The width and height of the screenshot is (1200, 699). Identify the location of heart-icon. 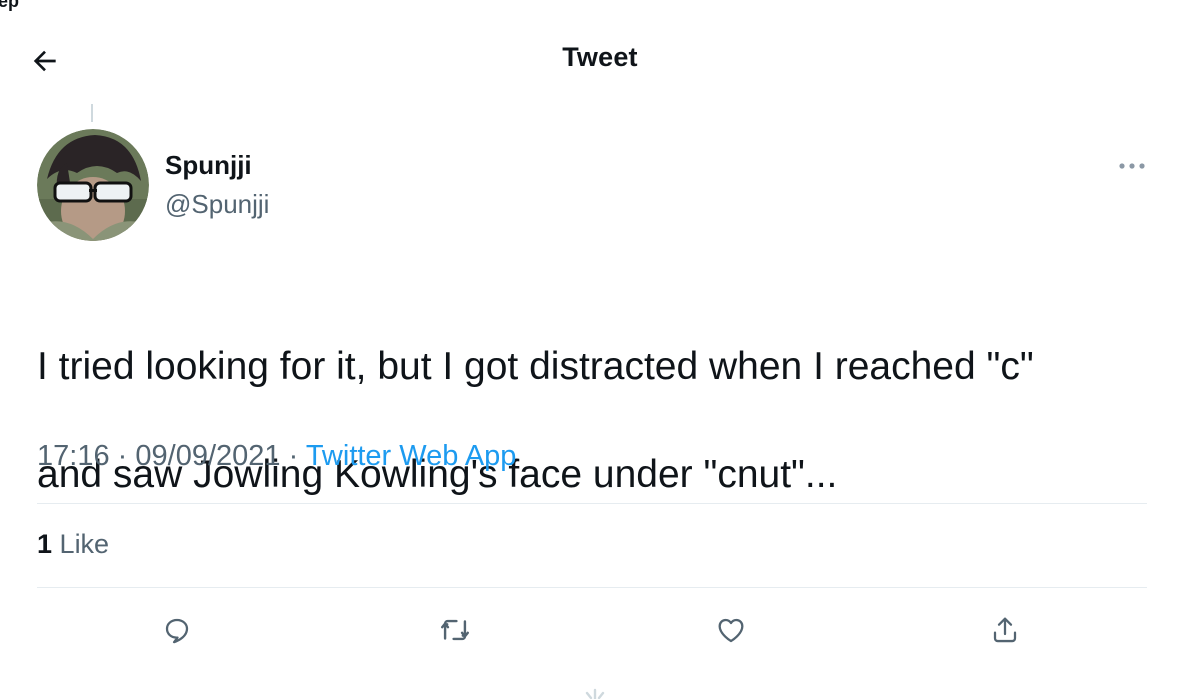
(731, 630).